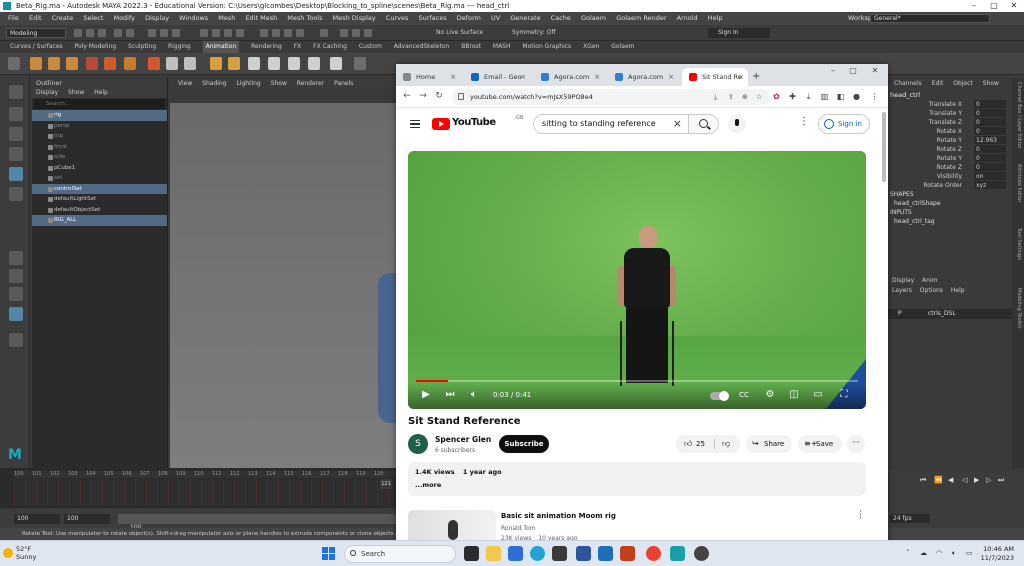 The image size is (1024, 566). Describe the element at coordinates (87, 519) in the screenshot. I see `range-inner-field: 100` at that location.